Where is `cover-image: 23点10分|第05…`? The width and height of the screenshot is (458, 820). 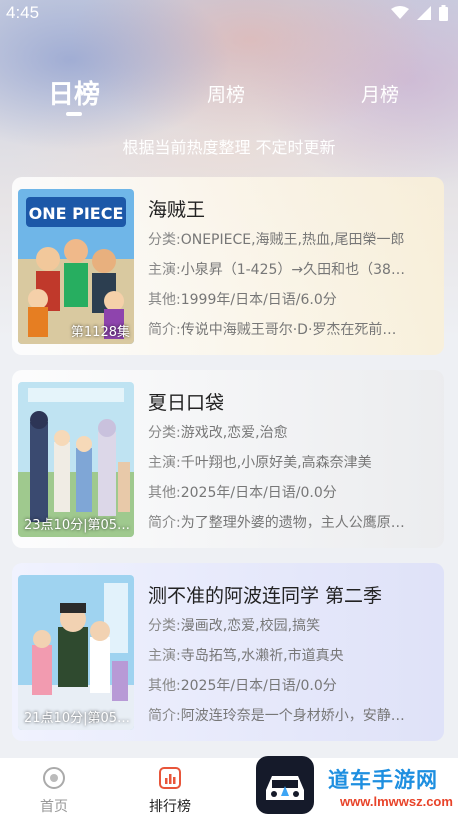 cover-image: 23点10分|第05… is located at coordinates (76, 459).